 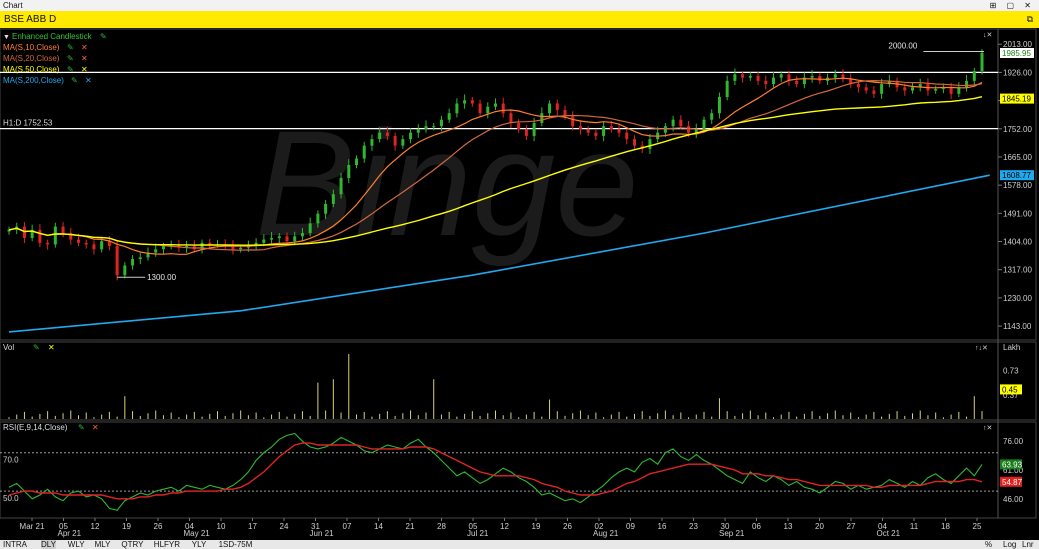 What do you see at coordinates (1017, 213) in the screenshot?
I see `price-tick-label: 1491.00` at bounding box center [1017, 213].